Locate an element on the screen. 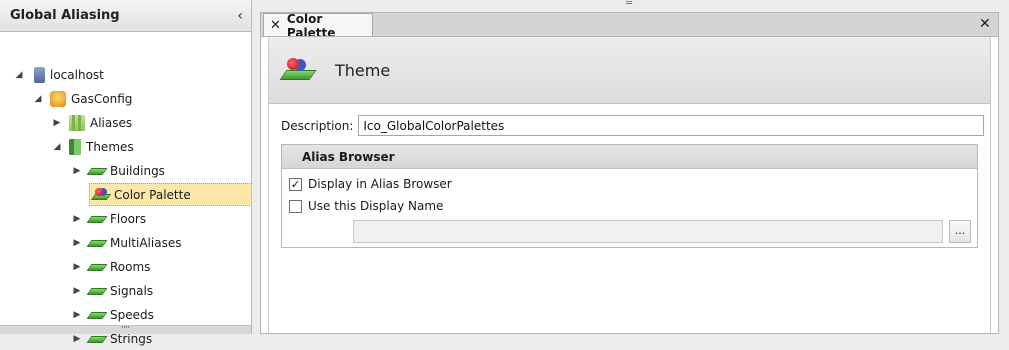 This screenshot has height=350, width=1009. tree-node-label: Buildings is located at coordinates (137, 170).